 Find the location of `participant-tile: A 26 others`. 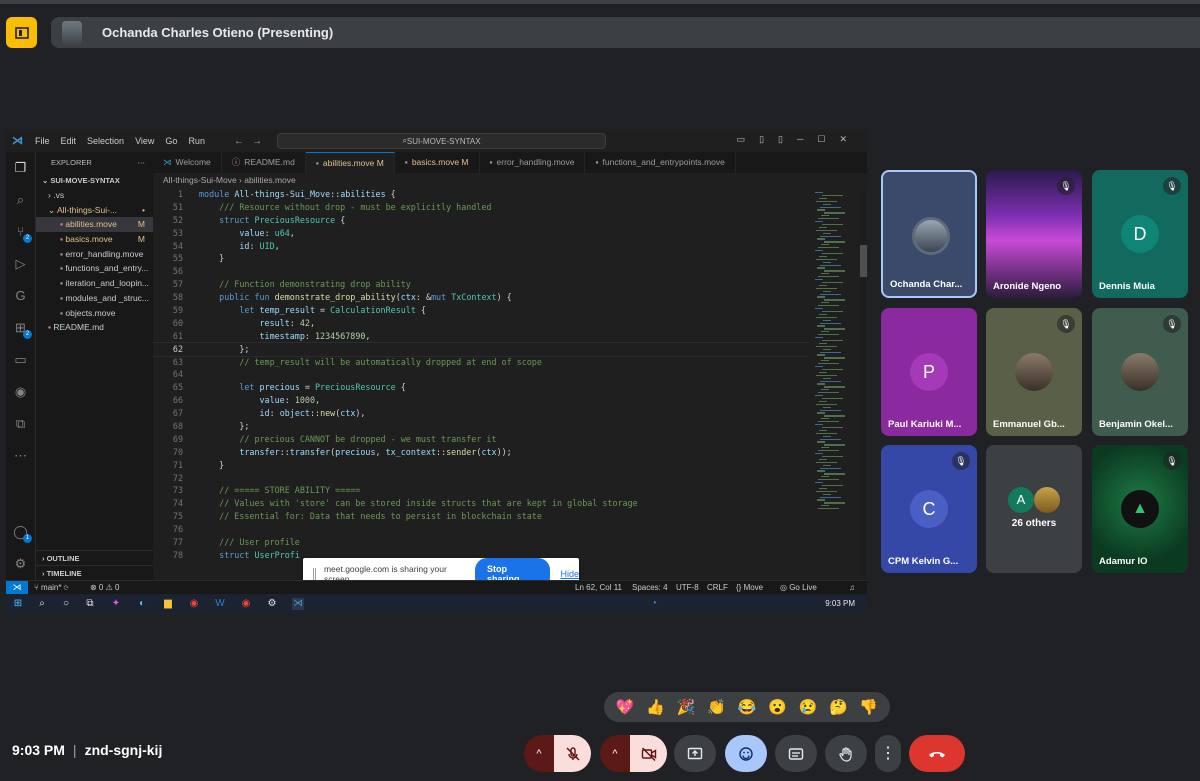

participant-tile: A 26 others is located at coordinates (1034, 509).